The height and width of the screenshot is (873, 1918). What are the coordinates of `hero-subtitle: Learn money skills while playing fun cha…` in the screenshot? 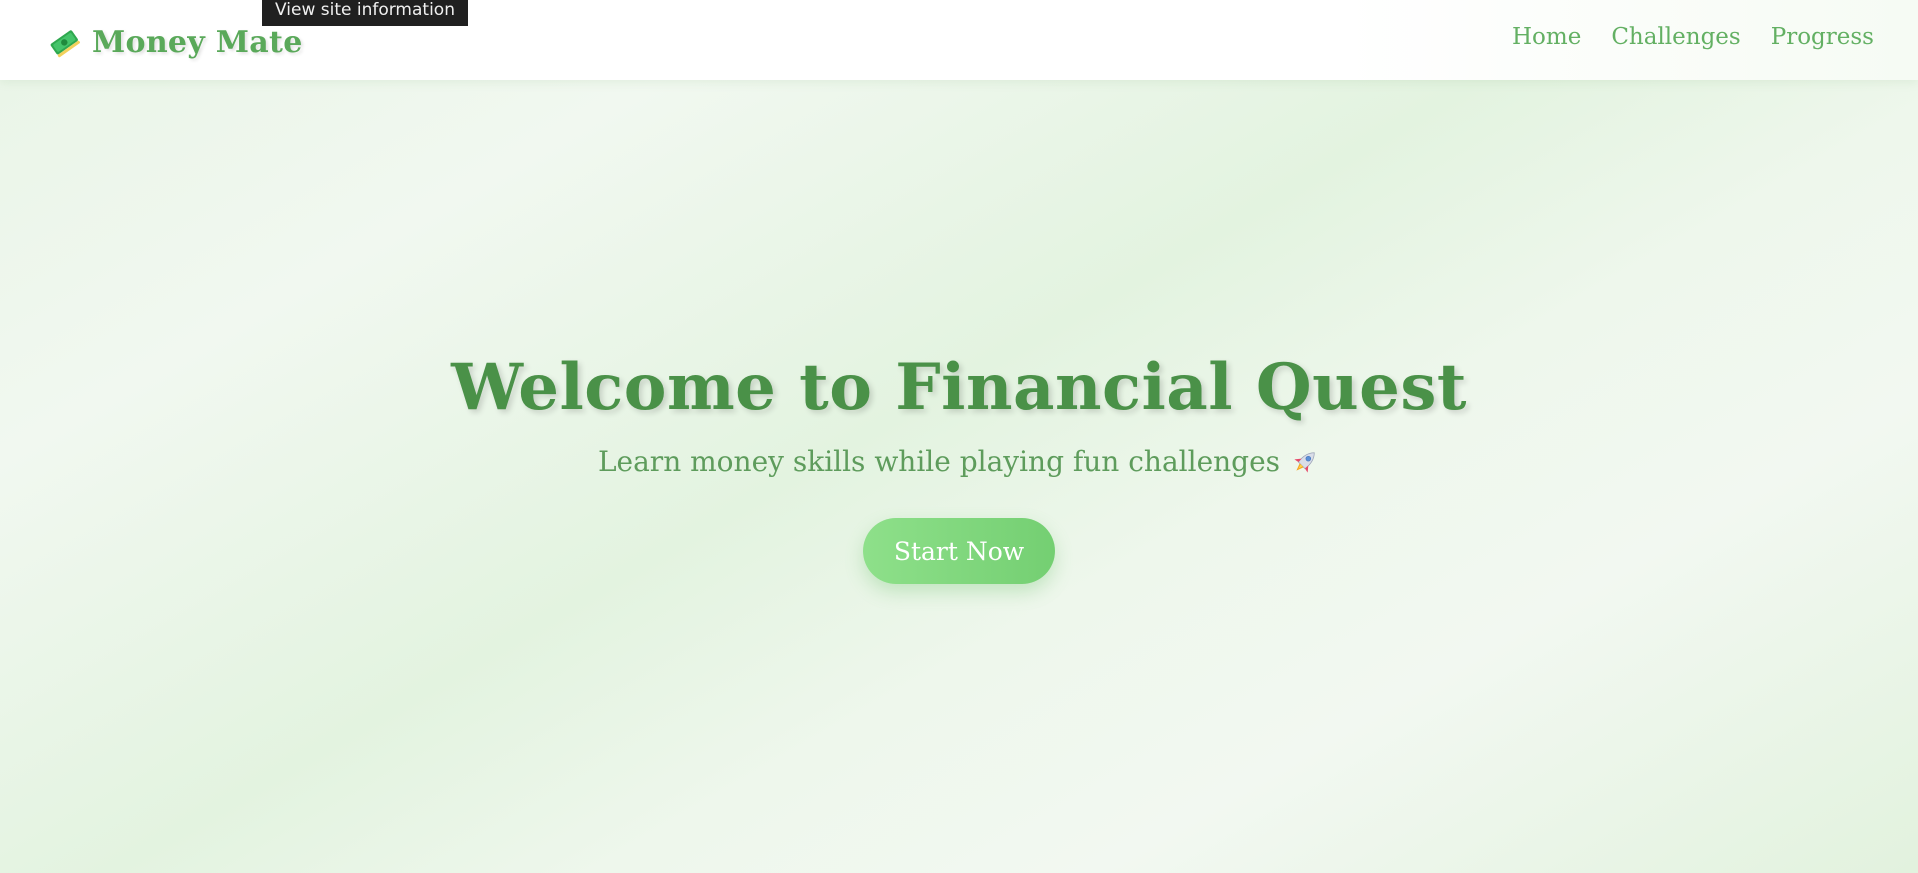 It's located at (939, 461).